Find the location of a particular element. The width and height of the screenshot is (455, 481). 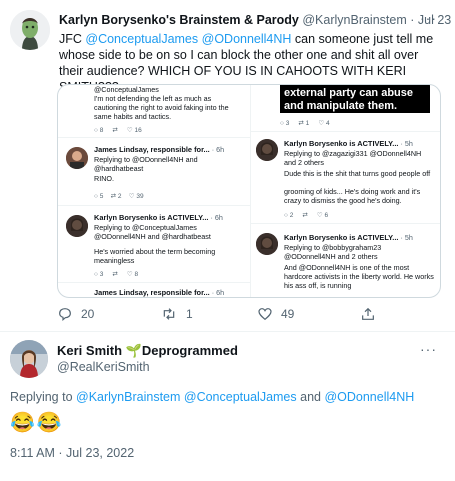

tweet1-mention-odonnell4nh: @ODonnell4NH is located at coordinates (247, 39).